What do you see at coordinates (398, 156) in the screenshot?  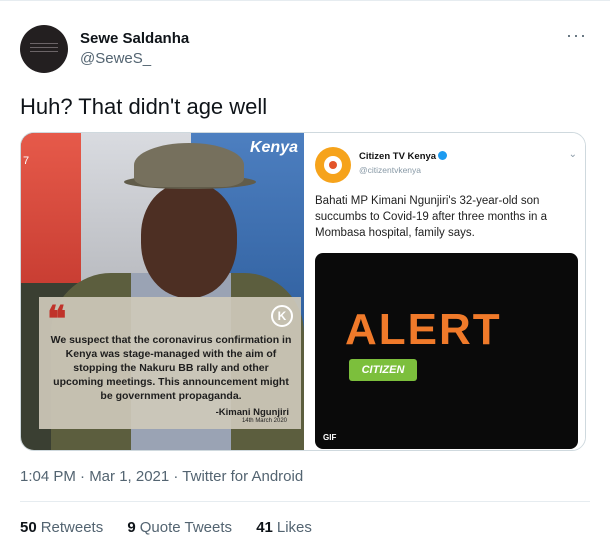 I see `embedded-account-name-text: Citizen TV Kenya` at bounding box center [398, 156].